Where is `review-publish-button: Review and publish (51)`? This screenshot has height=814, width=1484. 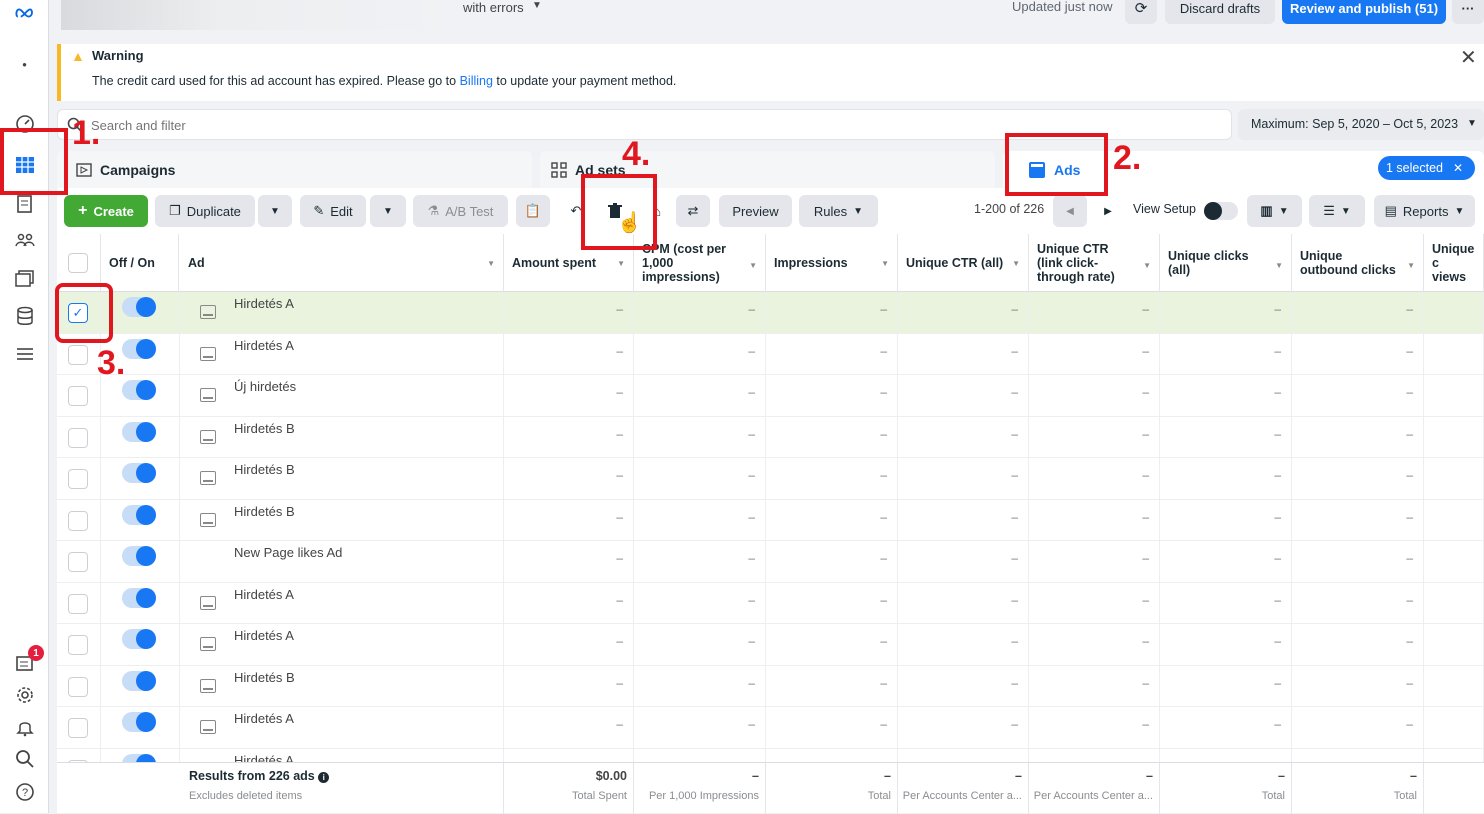 review-publish-button: Review and publish (51) is located at coordinates (1364, 12).